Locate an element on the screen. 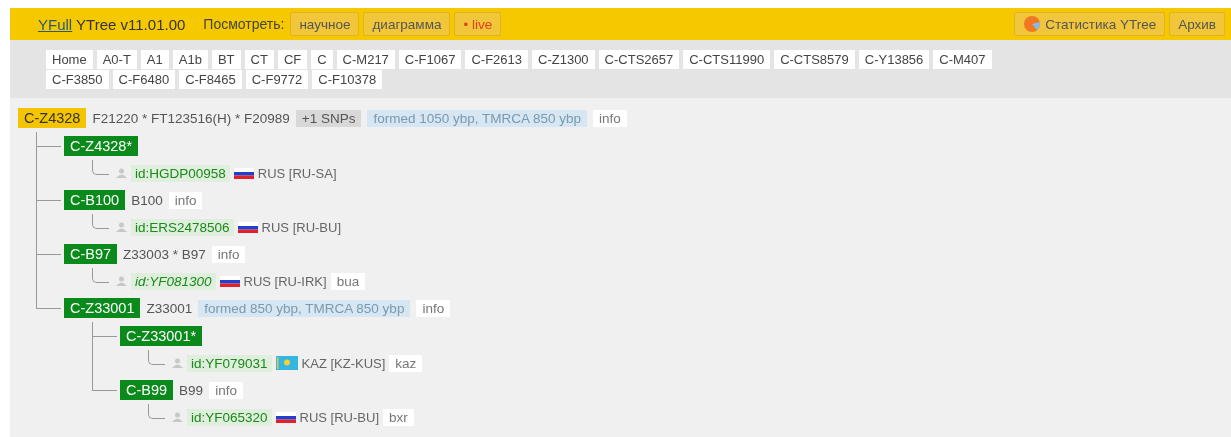  age-estimate: formed 850 ybp, TMRCA 850 ybp is located at coordinates (304, 308).